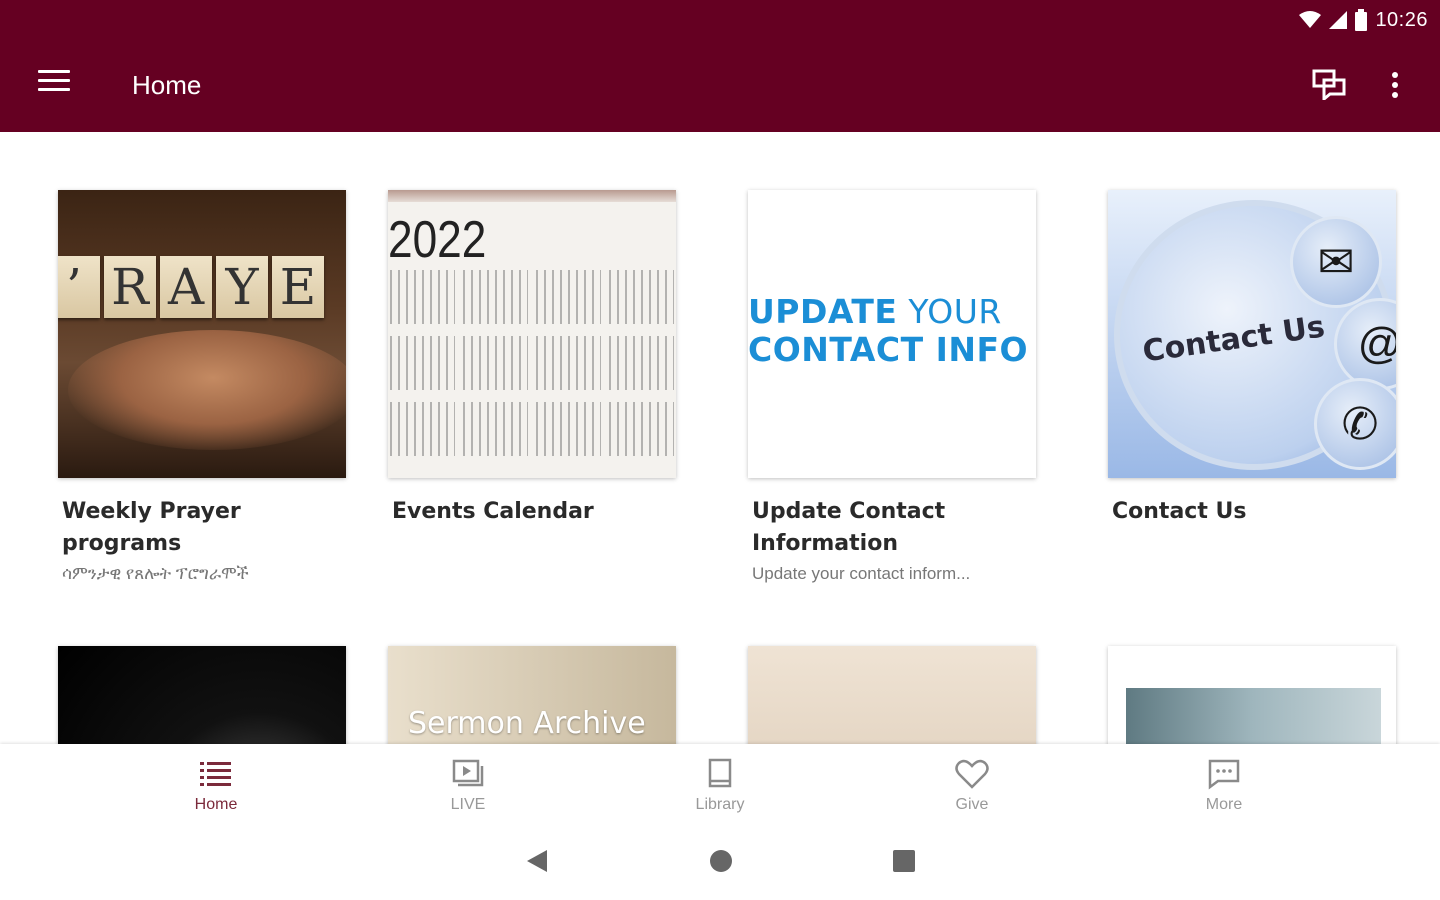  Describe the element at coordinates (949, 311) in the screenshot. I see `update-light: YOUR` at that location.